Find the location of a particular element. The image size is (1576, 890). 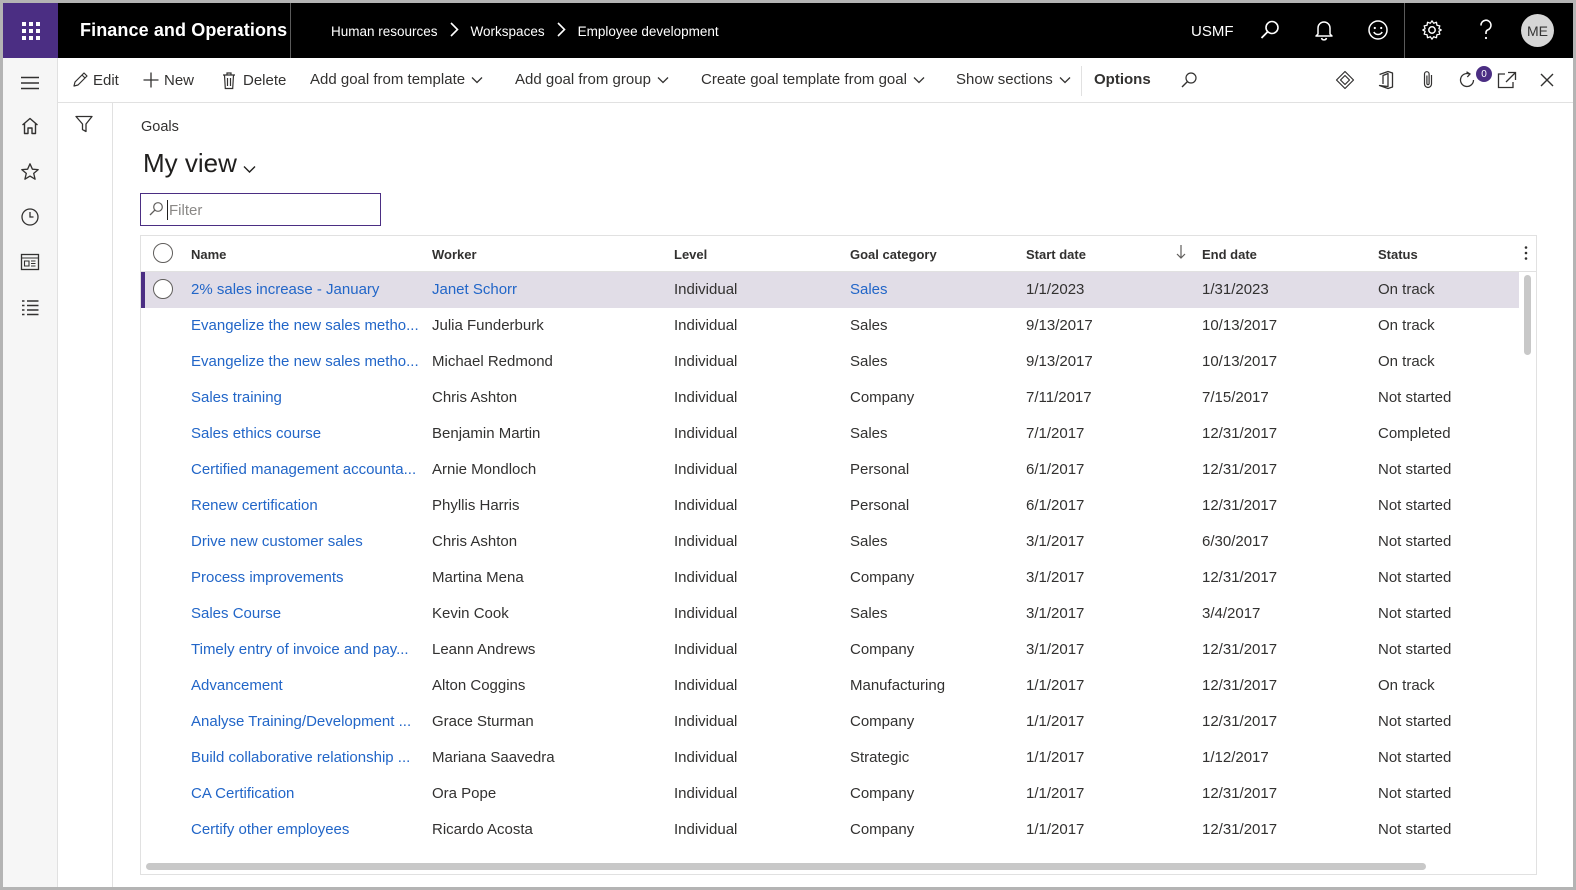

app-title: Finance and Operations is located at coordinates (183, 30).